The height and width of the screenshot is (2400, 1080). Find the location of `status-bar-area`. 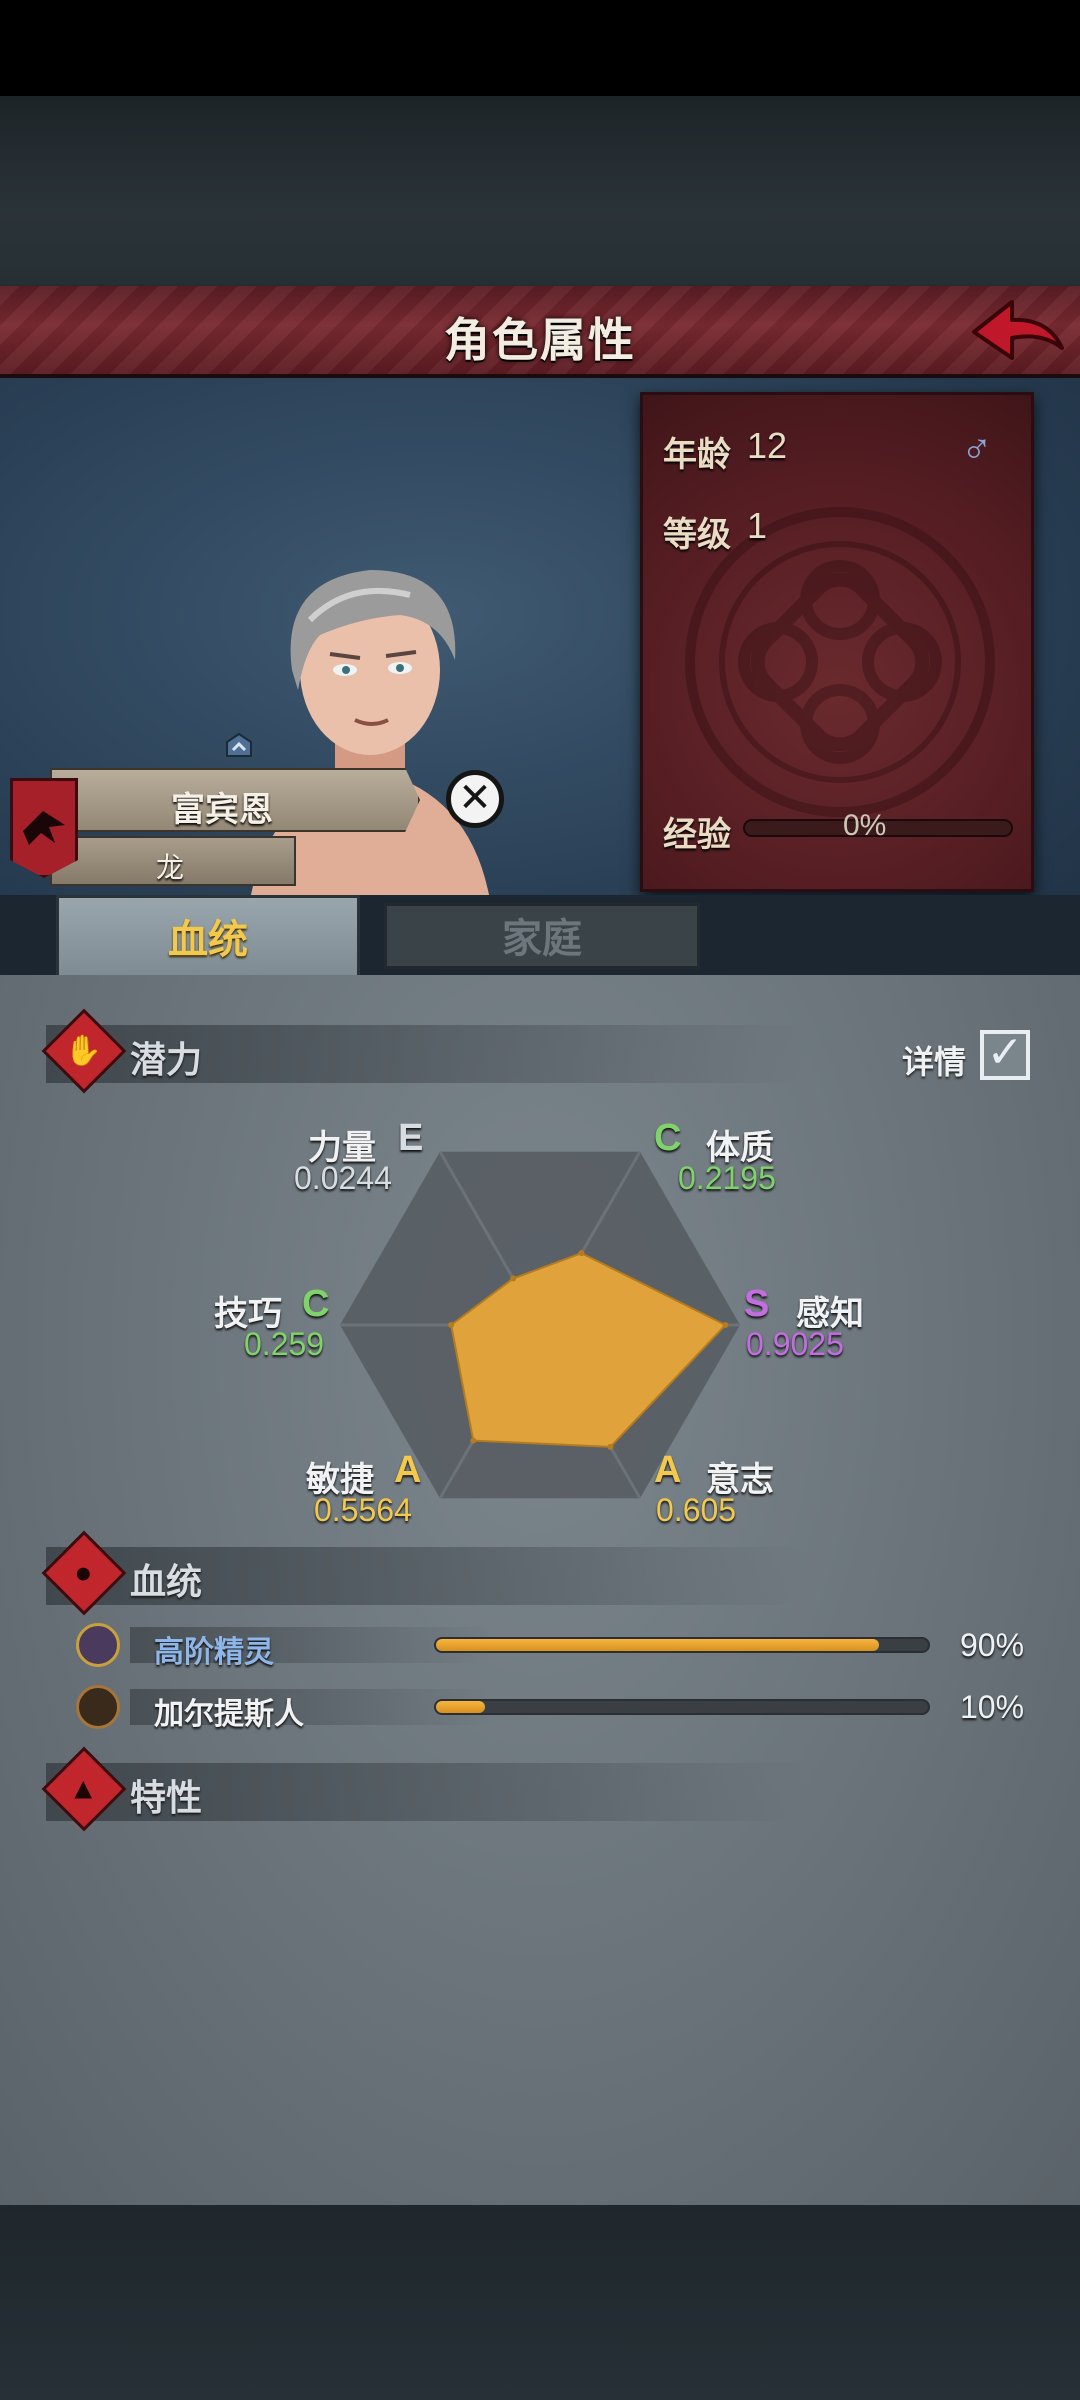

status-bar-area is located at coordinates (540, 48).